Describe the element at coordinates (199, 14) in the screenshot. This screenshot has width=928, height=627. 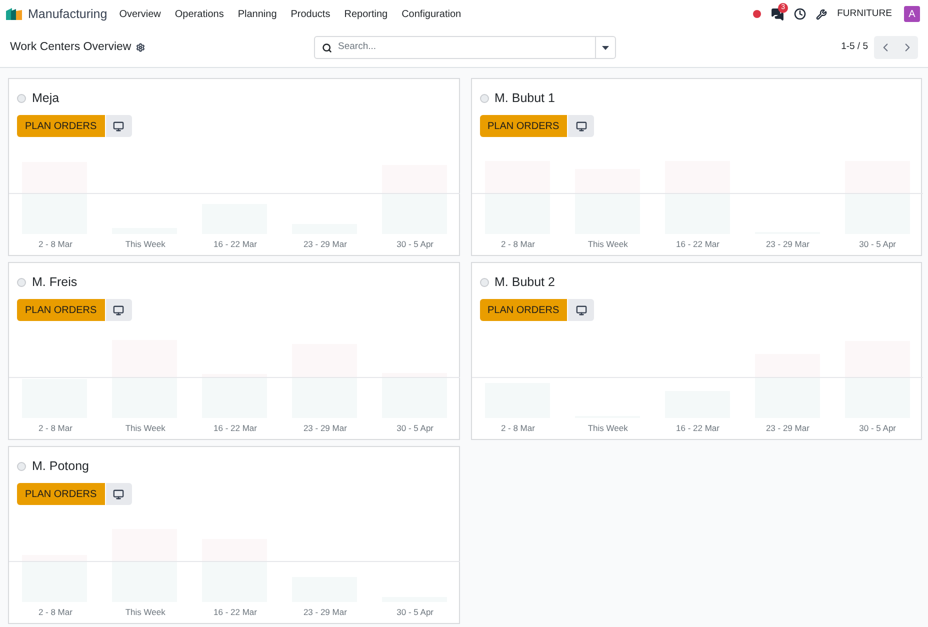
I see `menu-item: Operations` at that location.